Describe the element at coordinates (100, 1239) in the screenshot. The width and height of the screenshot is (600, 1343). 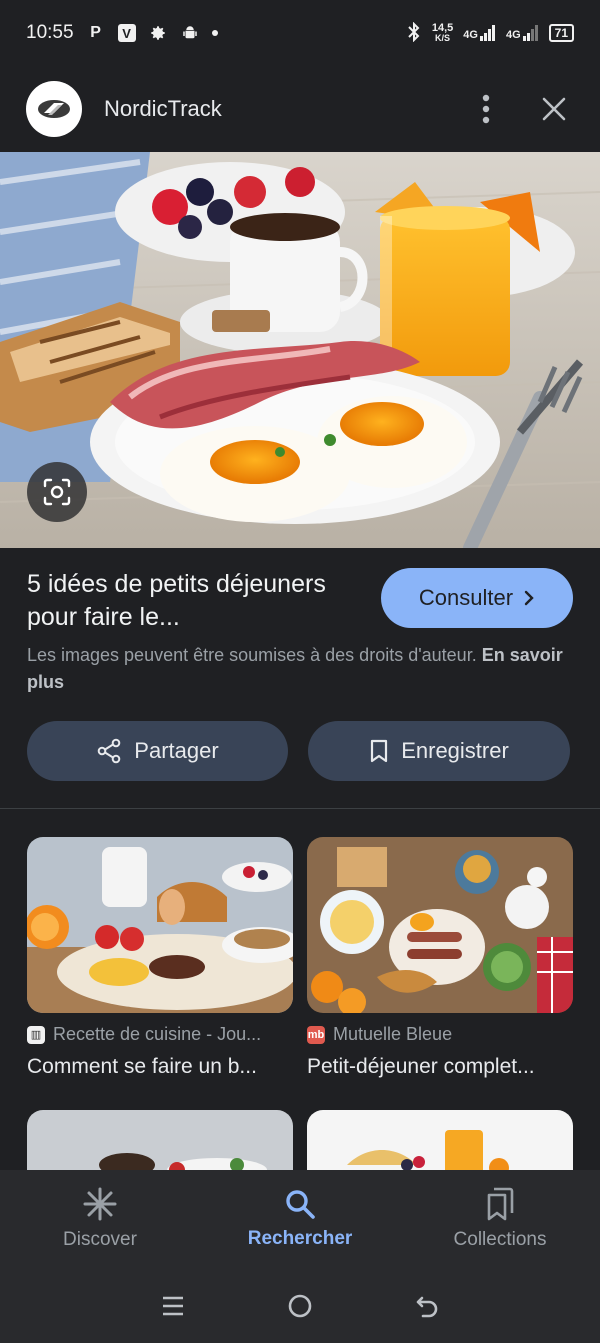
I see `nav-discover-label: Discover` at that location.